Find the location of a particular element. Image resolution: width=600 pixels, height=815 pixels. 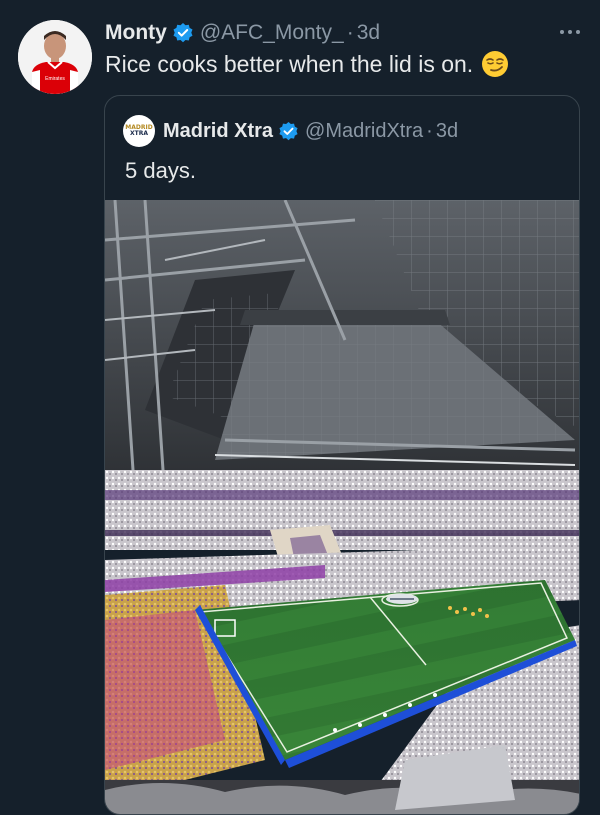

tweet-text-container: Rice cooks better when the lid is on. is located at coordinates (307, 64).